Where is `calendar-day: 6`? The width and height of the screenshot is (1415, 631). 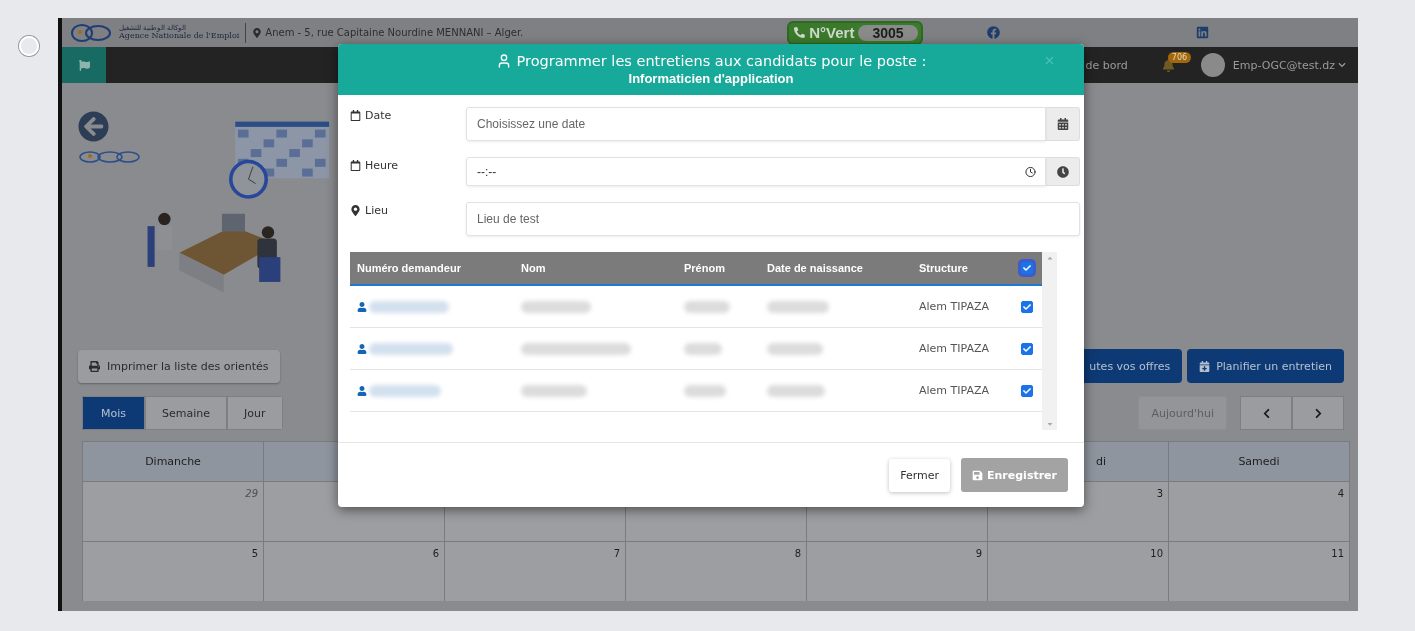
calendar-day: 6 is located at coordinates (354, 571).